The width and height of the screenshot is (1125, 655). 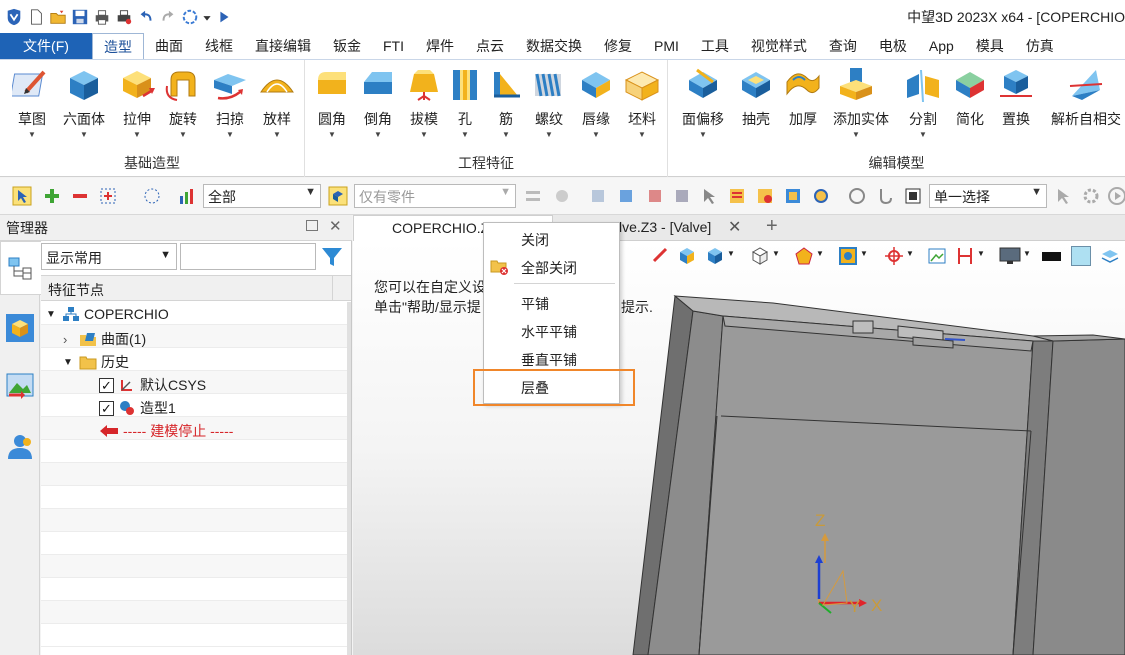 I want to click on part-cube-icon, so click(x=20, y=328).